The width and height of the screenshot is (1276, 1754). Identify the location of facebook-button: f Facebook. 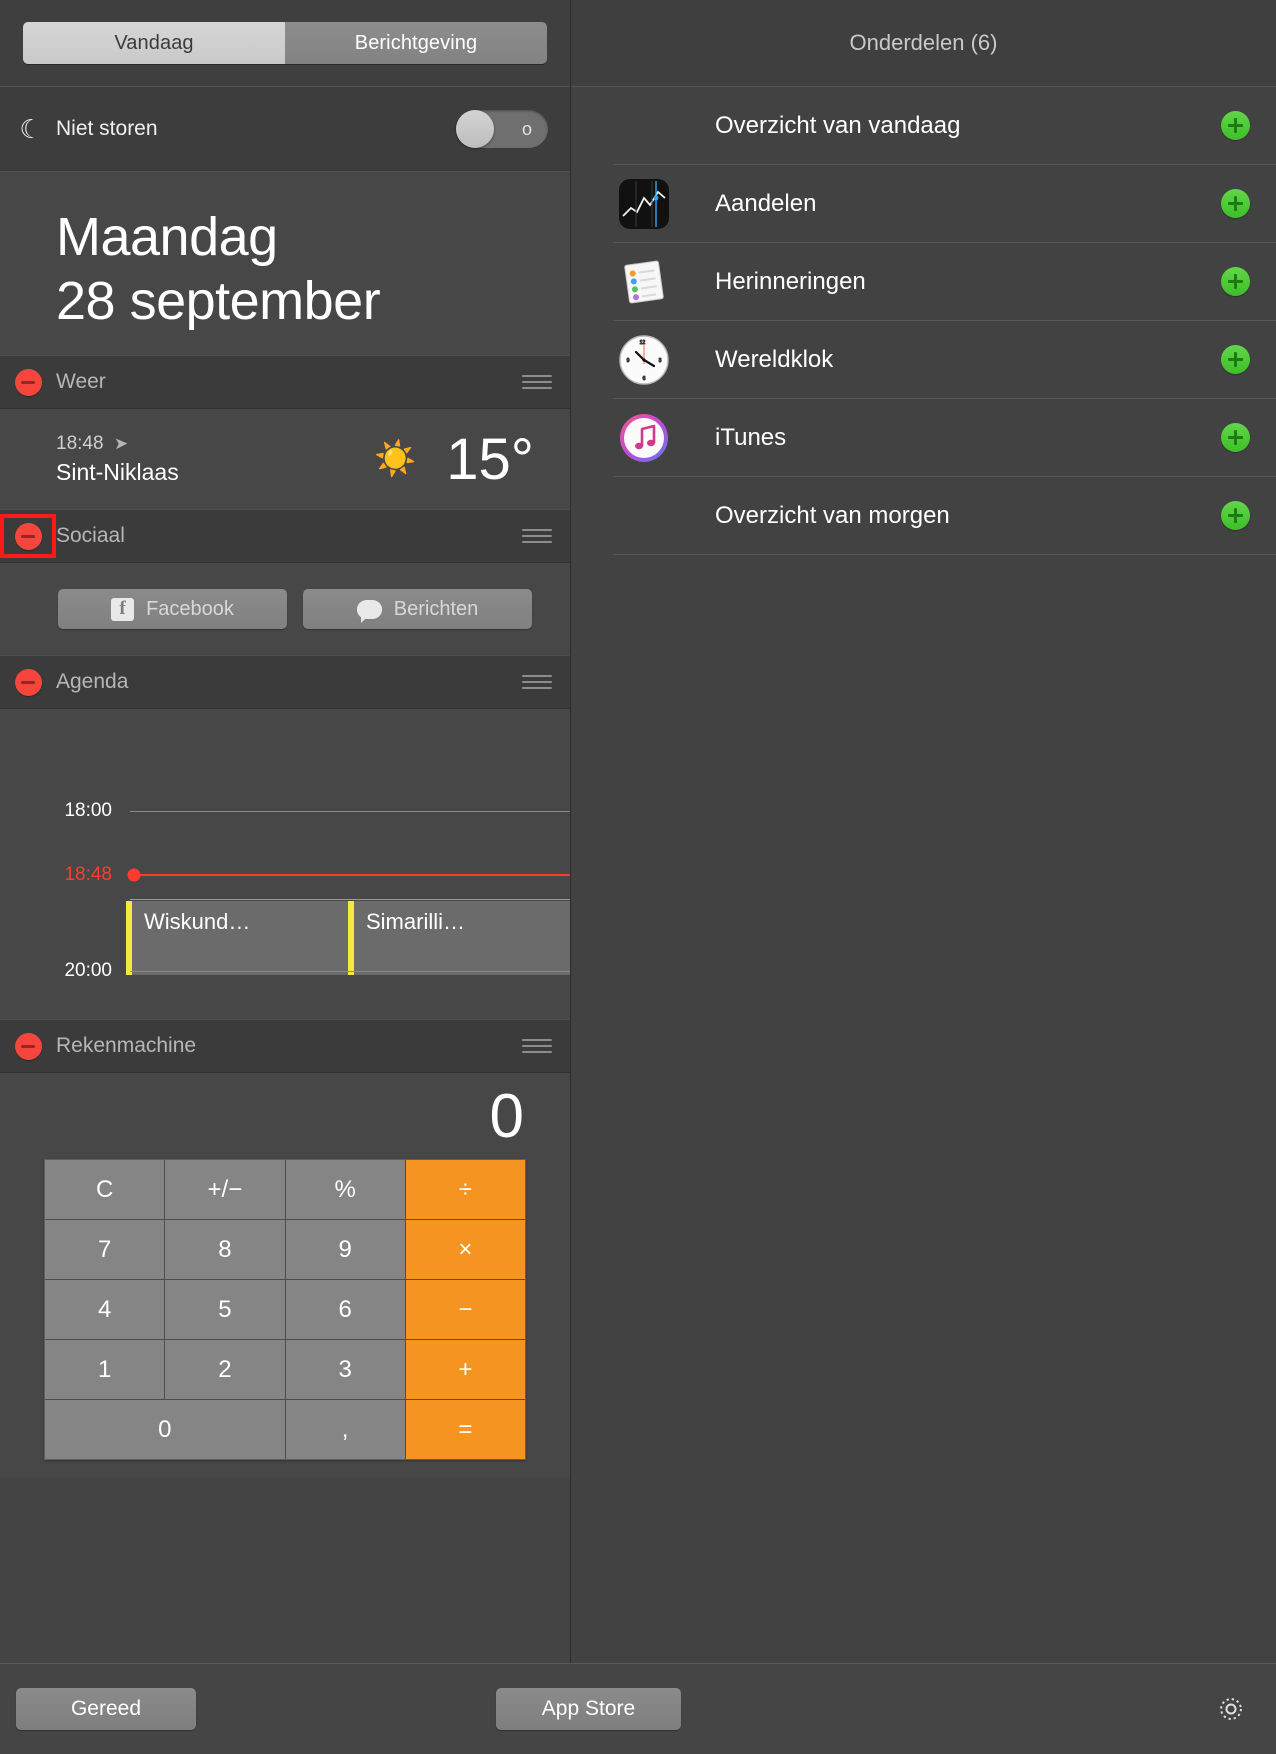
(172, 609).